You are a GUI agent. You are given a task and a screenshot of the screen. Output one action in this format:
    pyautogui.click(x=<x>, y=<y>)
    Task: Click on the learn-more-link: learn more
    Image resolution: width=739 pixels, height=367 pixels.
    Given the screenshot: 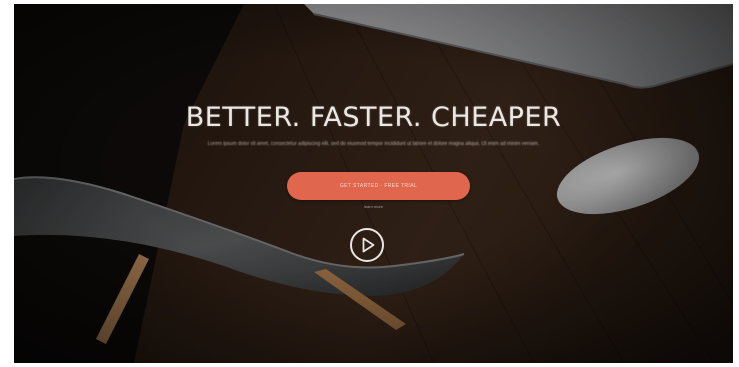 What is the action you would take?
    pyautogui.click(x=373, y=207)
    